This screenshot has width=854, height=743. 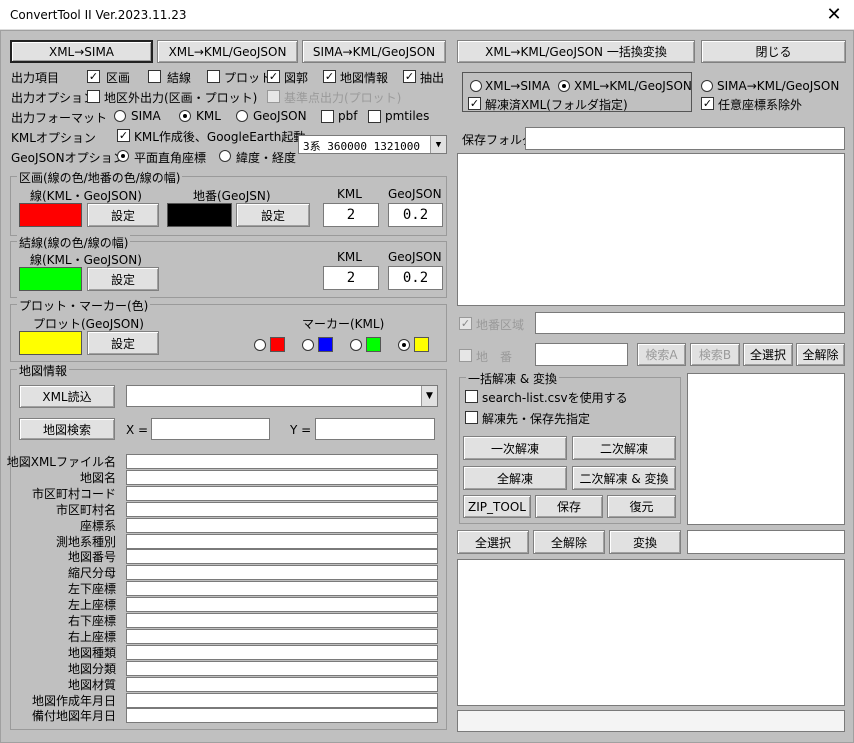 What do you see at coordinates (210, 429) in the screenshot?
I see `x-input` at bounding box center [210, 429].